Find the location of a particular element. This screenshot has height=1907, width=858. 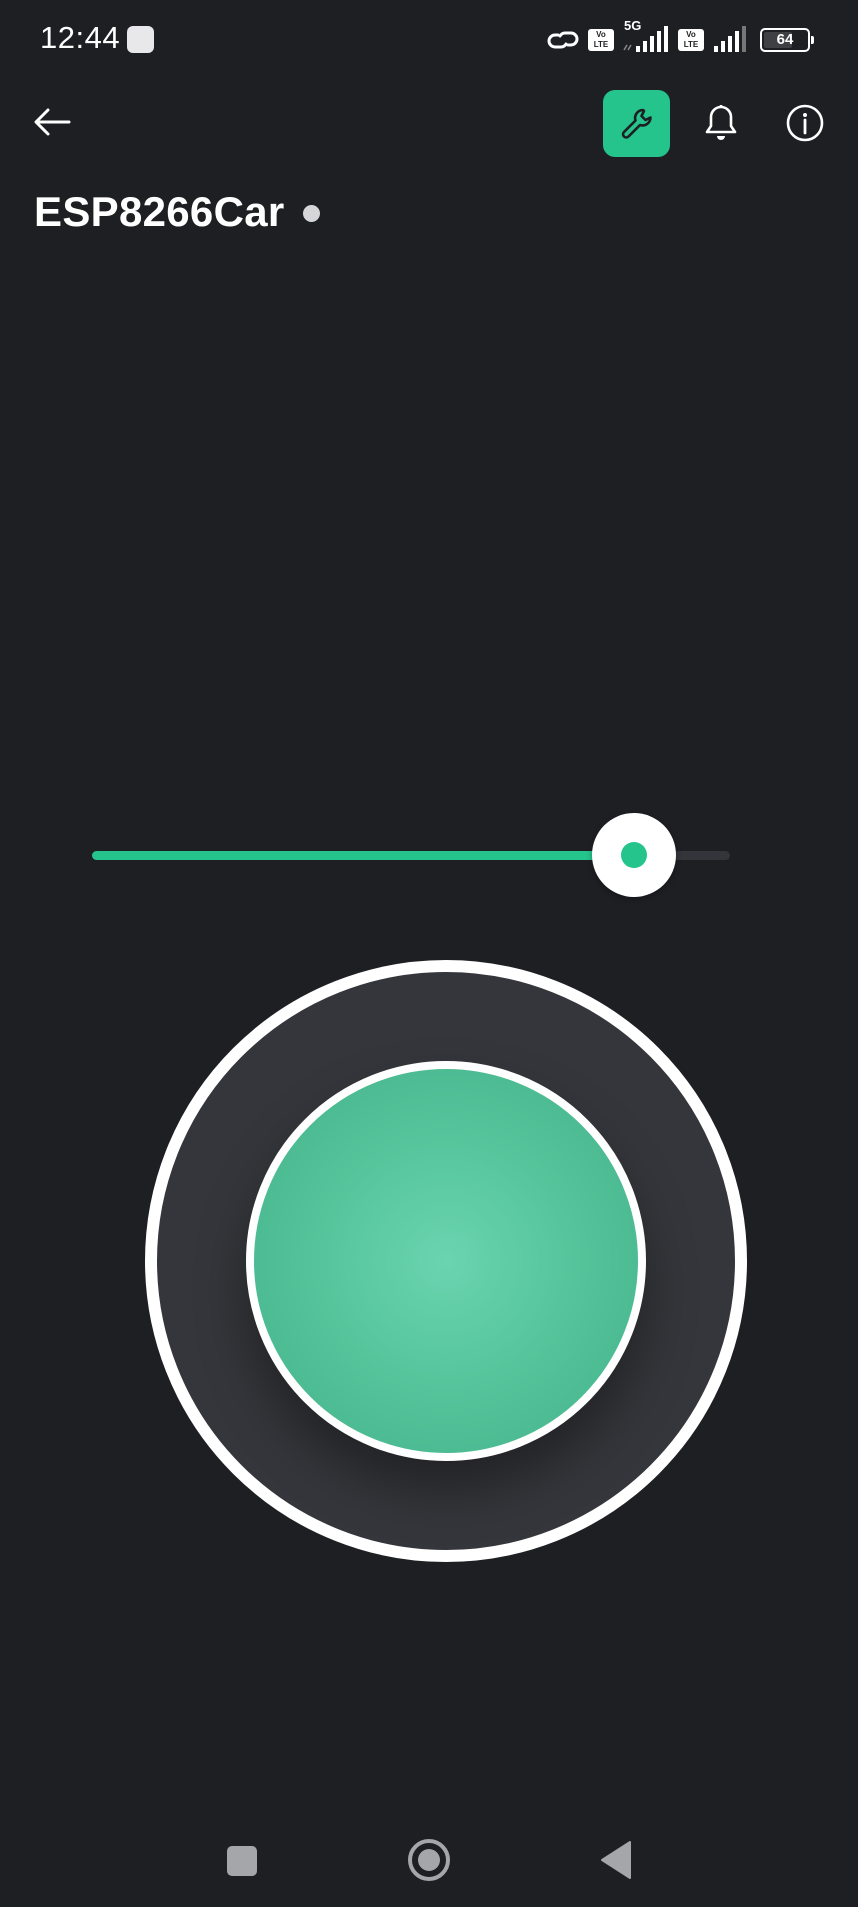

device-info-button is located at coordinates (805, 123).